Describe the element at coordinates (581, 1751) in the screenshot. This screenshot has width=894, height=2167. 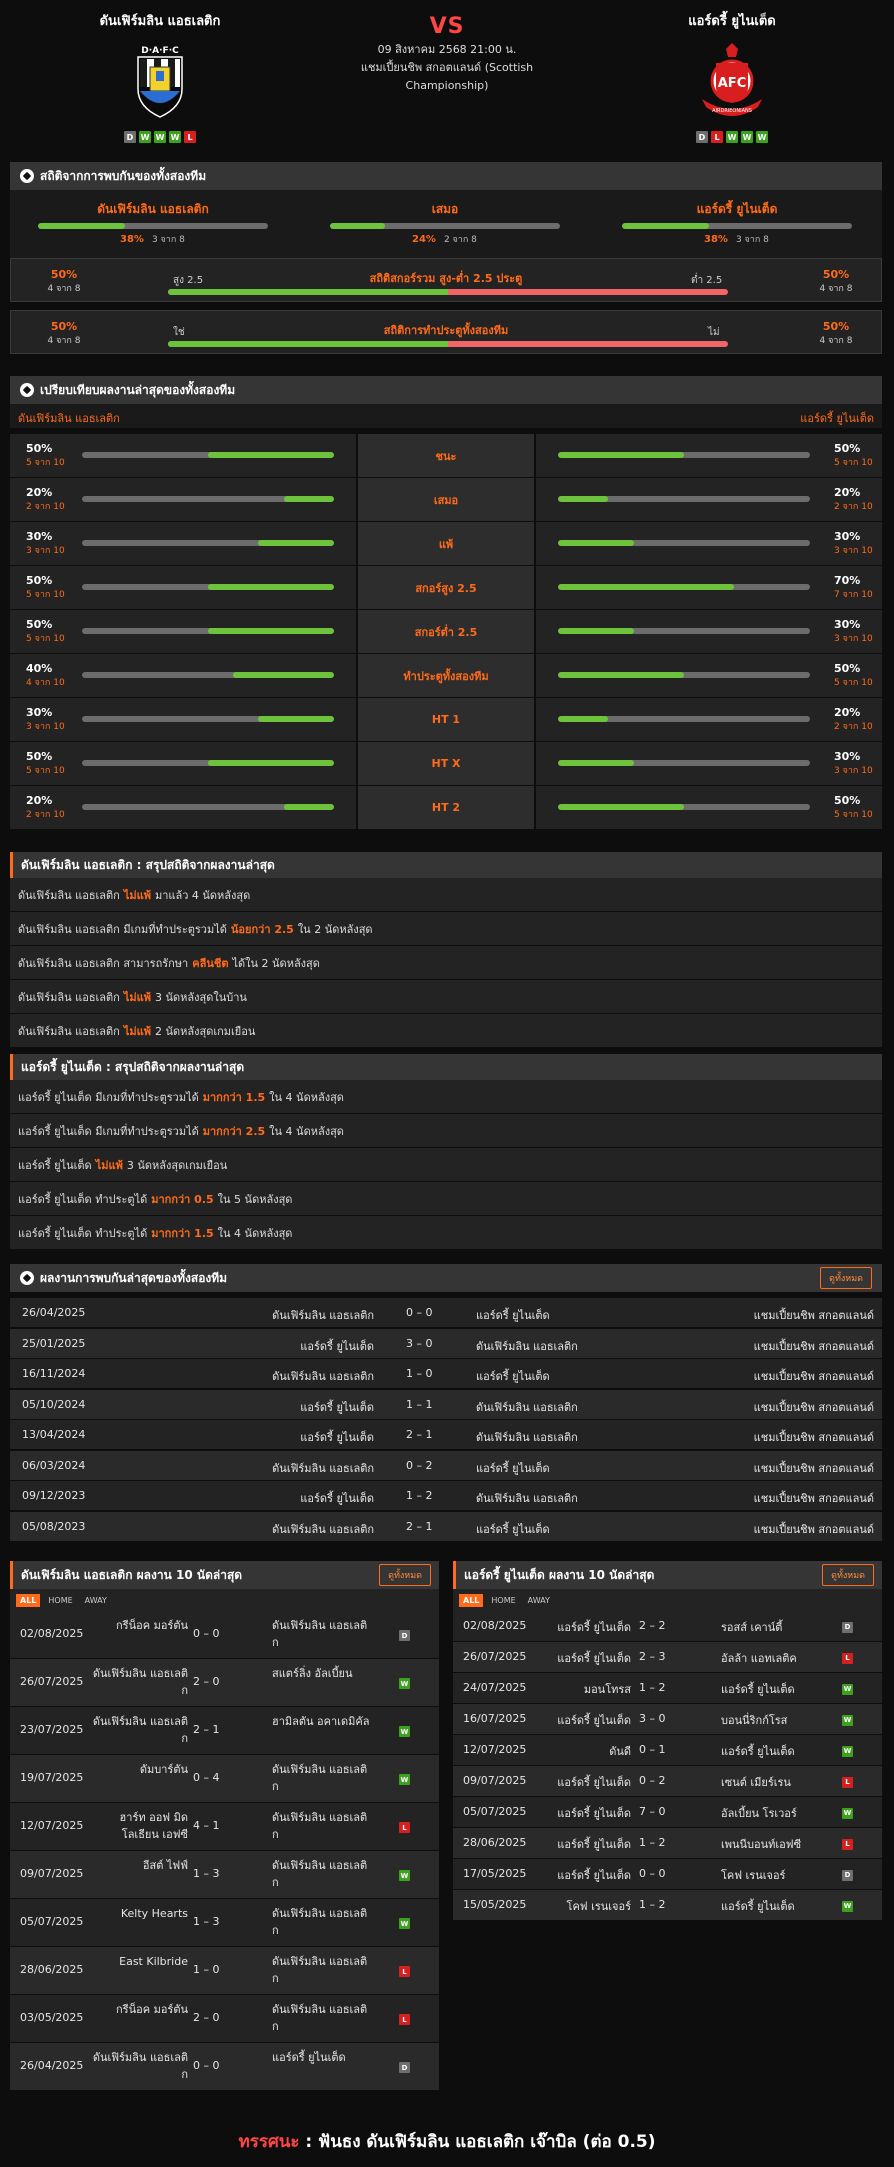
I see `match-home-team: ดันดี` at that location.